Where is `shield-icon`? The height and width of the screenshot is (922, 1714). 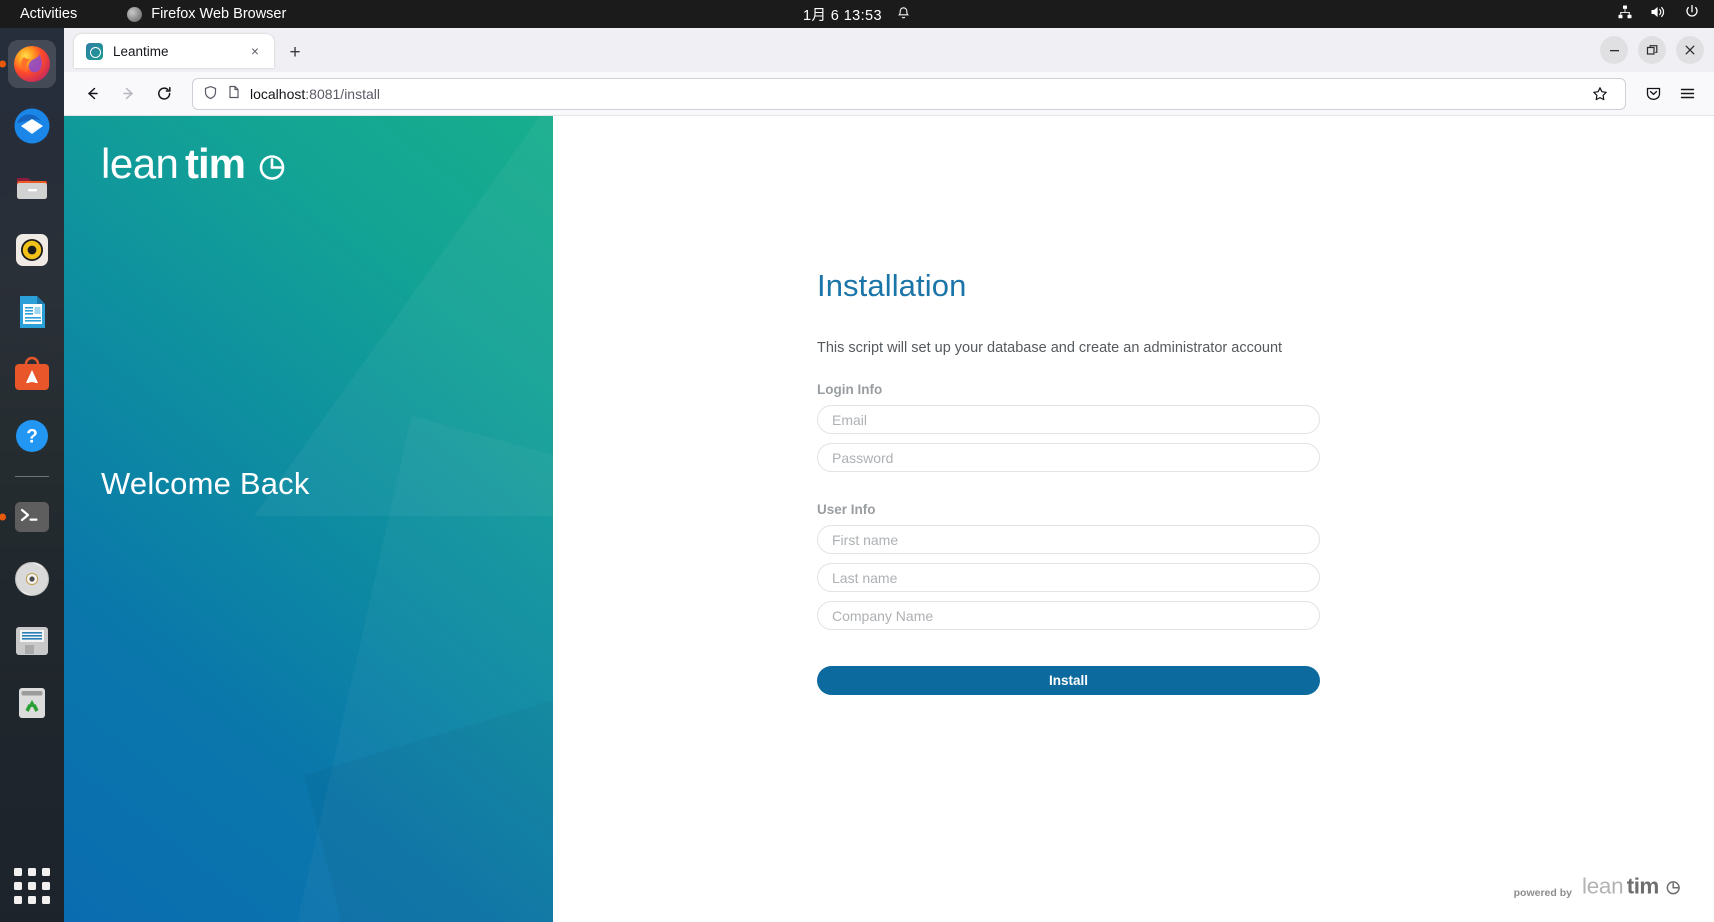 shield-icon is located at coordinates (210, 94).